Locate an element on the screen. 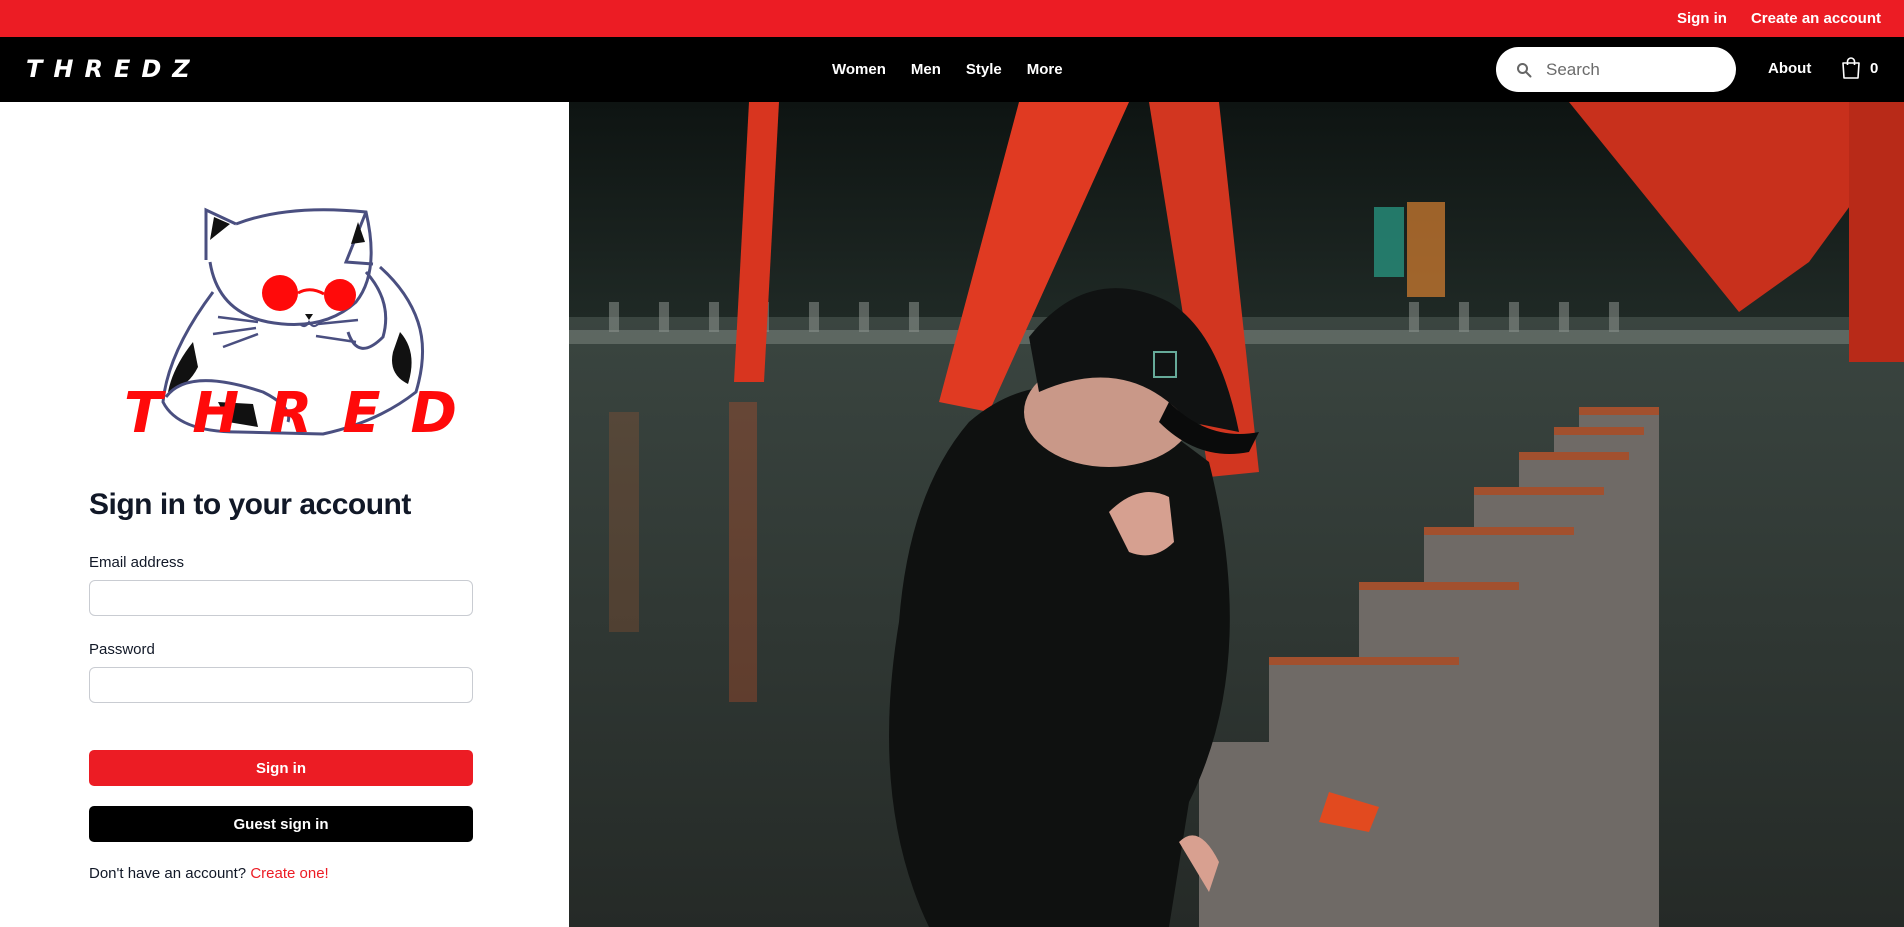  main-navbar: THREDZ Women Men Style More About 0 is located at coordinates (952, 69).